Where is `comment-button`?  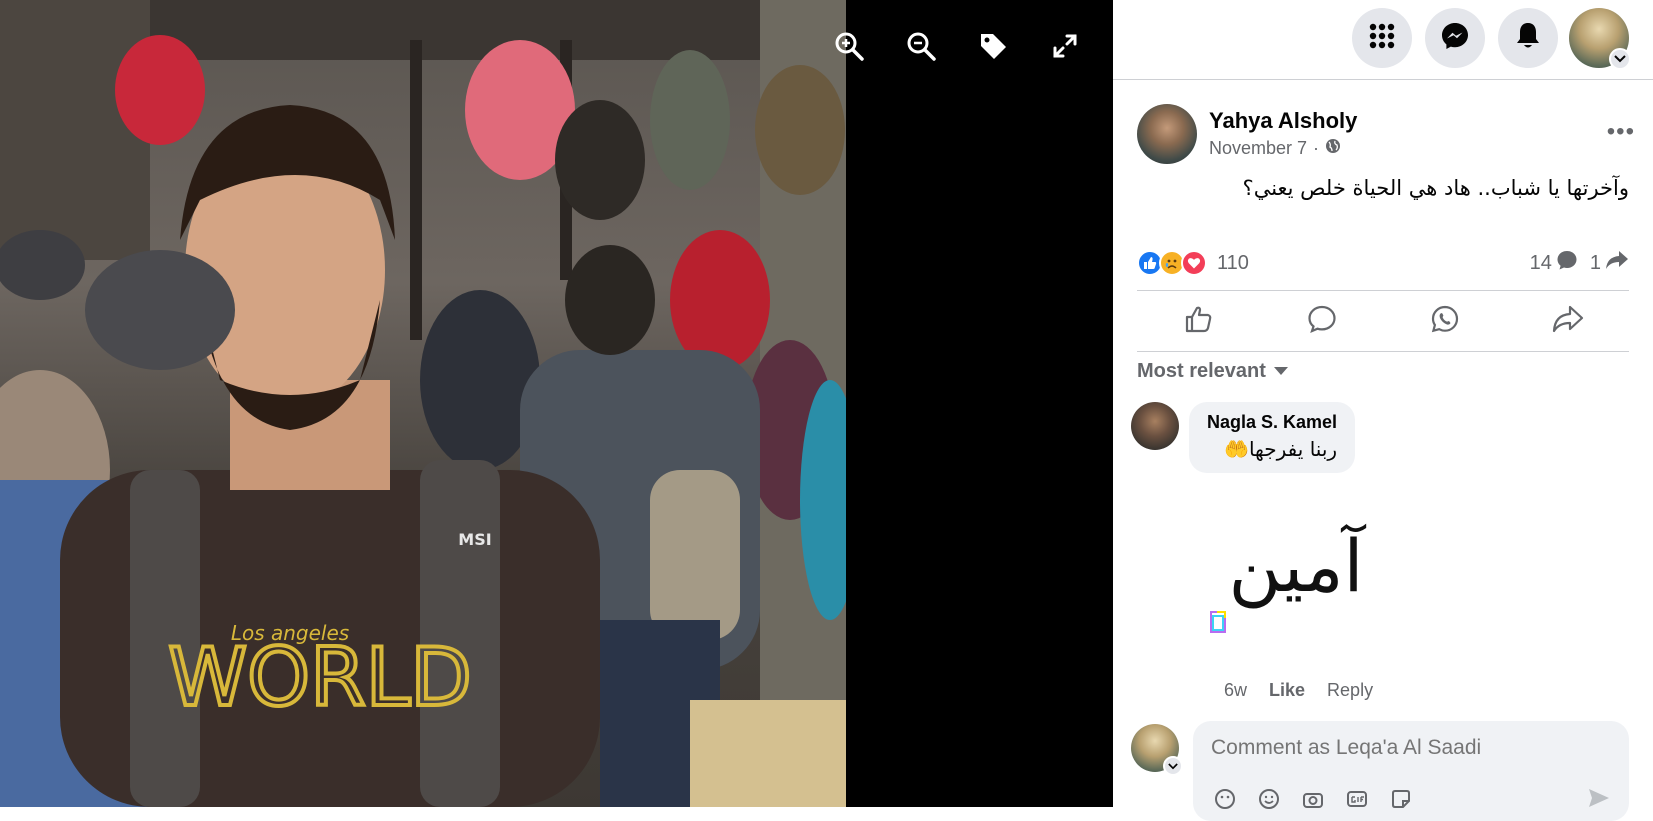 comment-button is located at coordinates (1322, 321).